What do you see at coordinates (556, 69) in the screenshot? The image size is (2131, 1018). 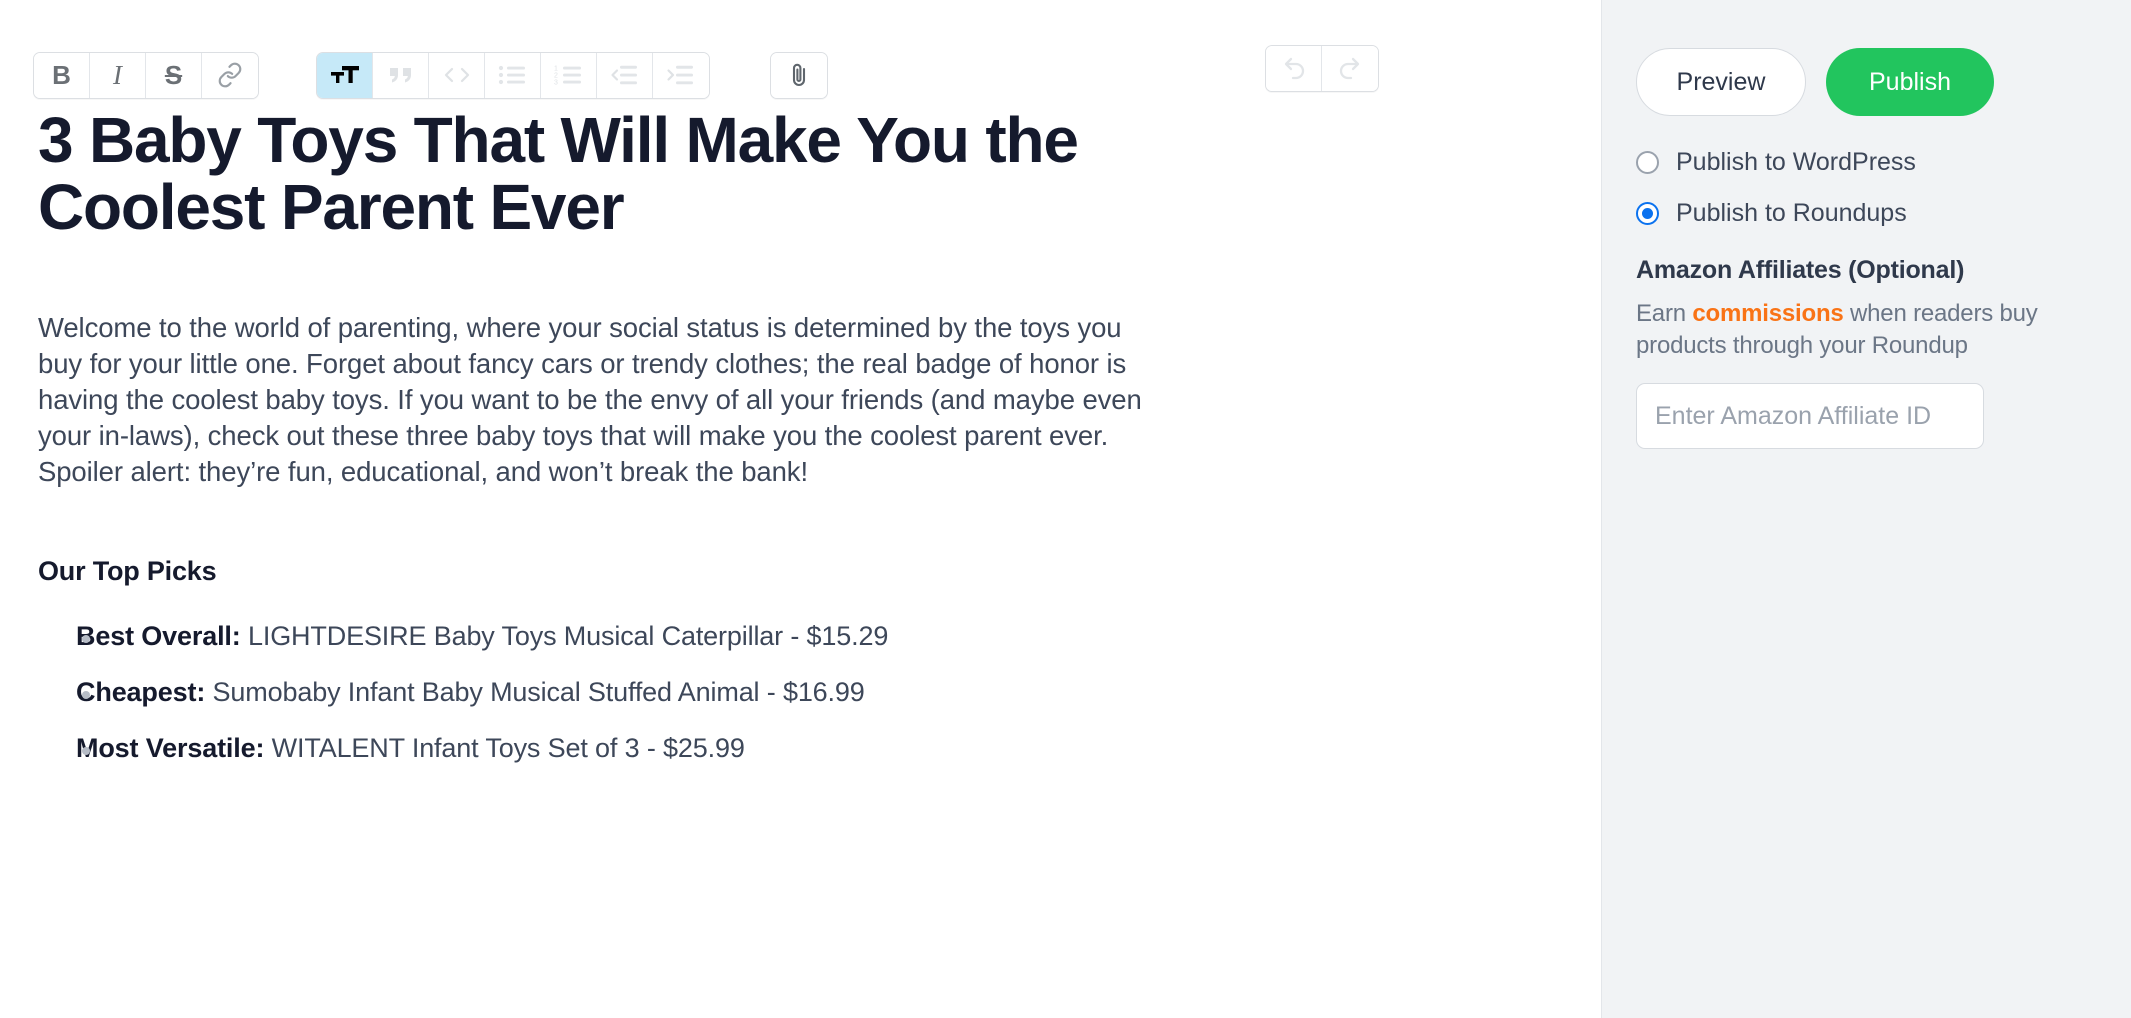 I see `svg-text: 1` at bounding box center [556, 69].